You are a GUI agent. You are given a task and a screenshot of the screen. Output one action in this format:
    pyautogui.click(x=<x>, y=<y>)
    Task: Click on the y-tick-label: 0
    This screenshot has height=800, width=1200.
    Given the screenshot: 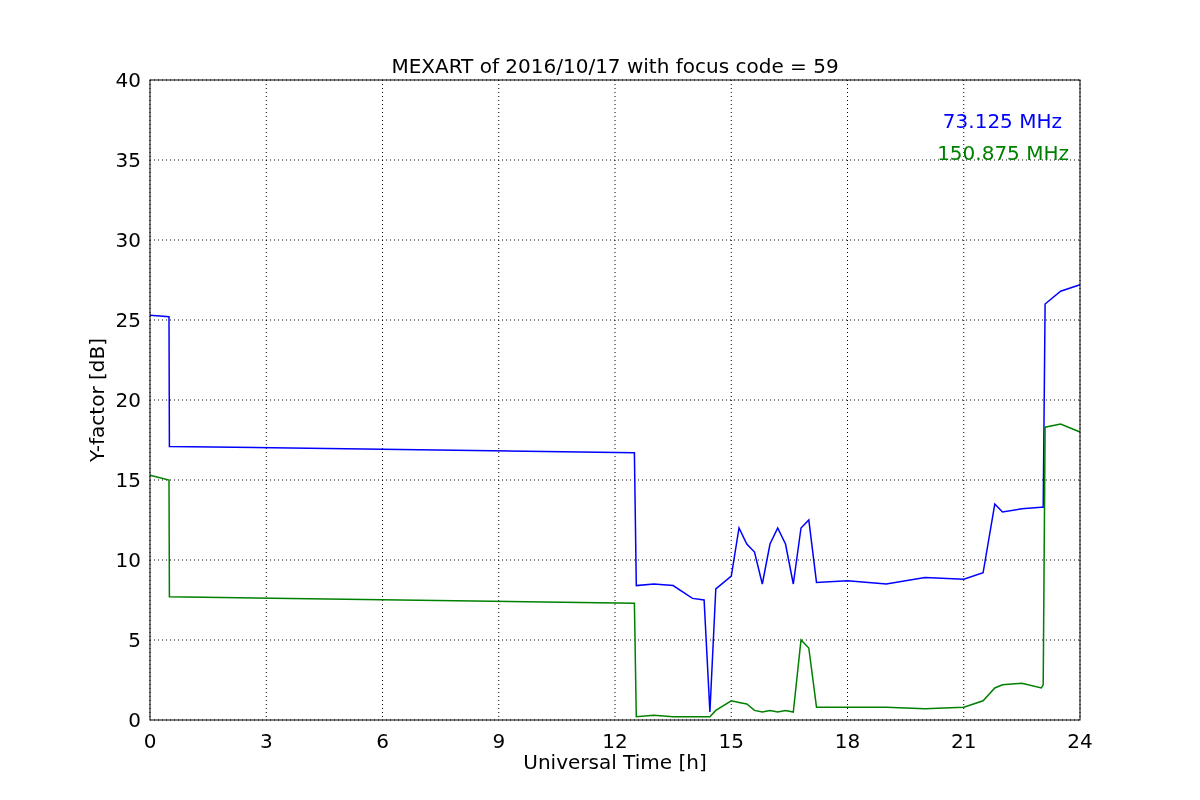 What is the action you would take?
    pyautogui.click(x=134, y=720)
    